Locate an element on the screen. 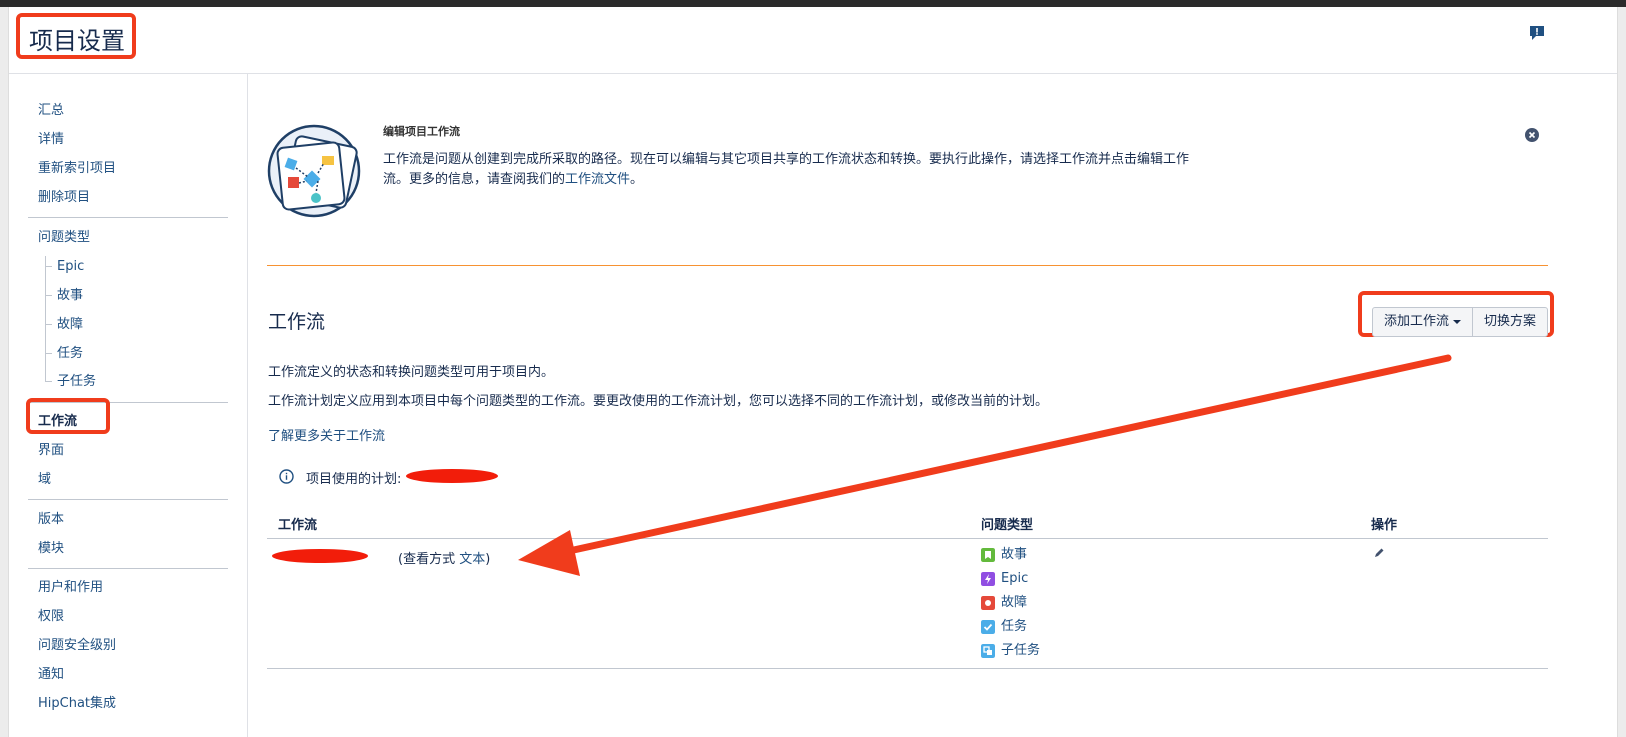  sidebar-item-permissions: 权限 is located at coordinates (51, 617).